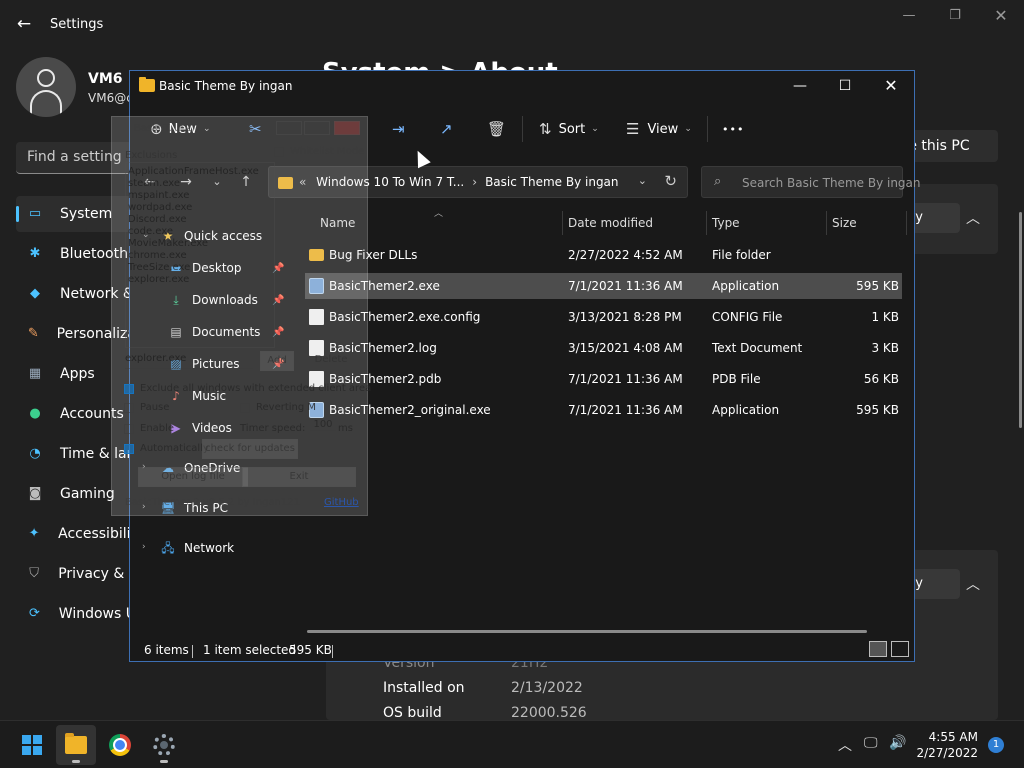  I want to click on file-size: 1 KB, so click(885, 317).